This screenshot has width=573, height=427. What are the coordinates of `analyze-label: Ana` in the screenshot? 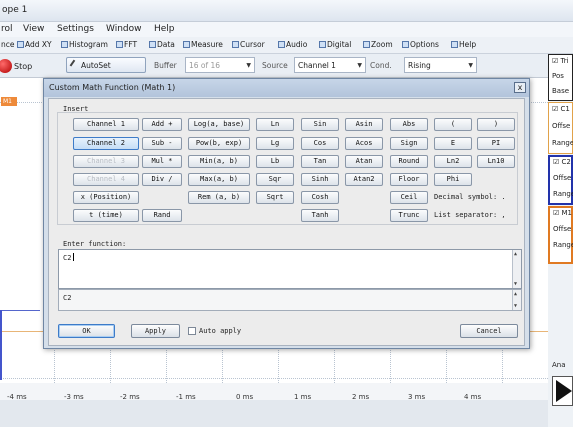 It's located at (559, 365).